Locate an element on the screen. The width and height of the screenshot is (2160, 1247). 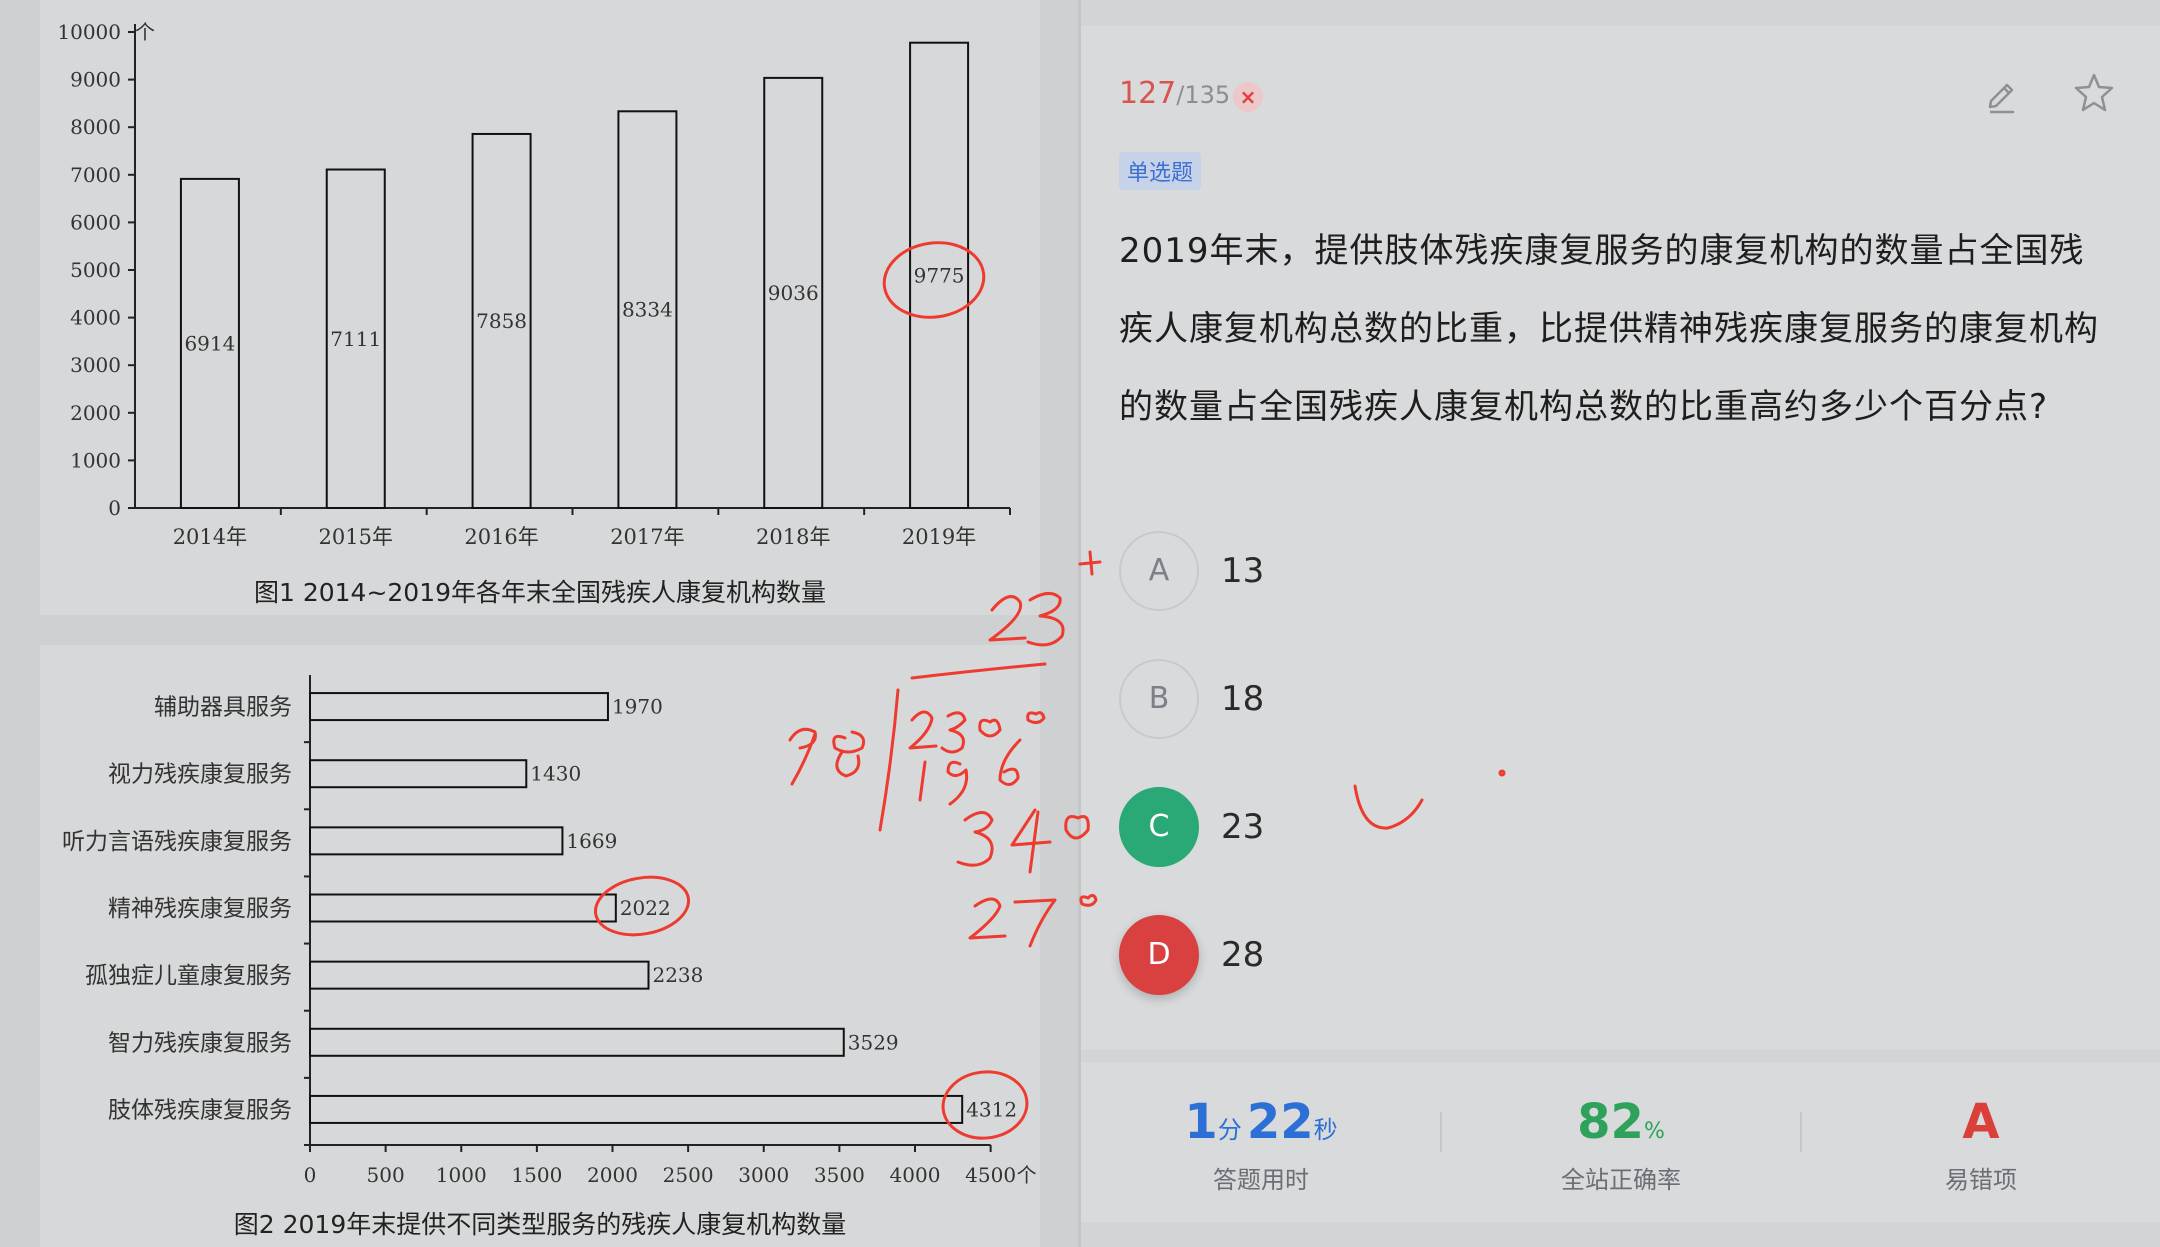
y-tick-label: 精神残疾康复服务 is located at coordinates (200, 909).